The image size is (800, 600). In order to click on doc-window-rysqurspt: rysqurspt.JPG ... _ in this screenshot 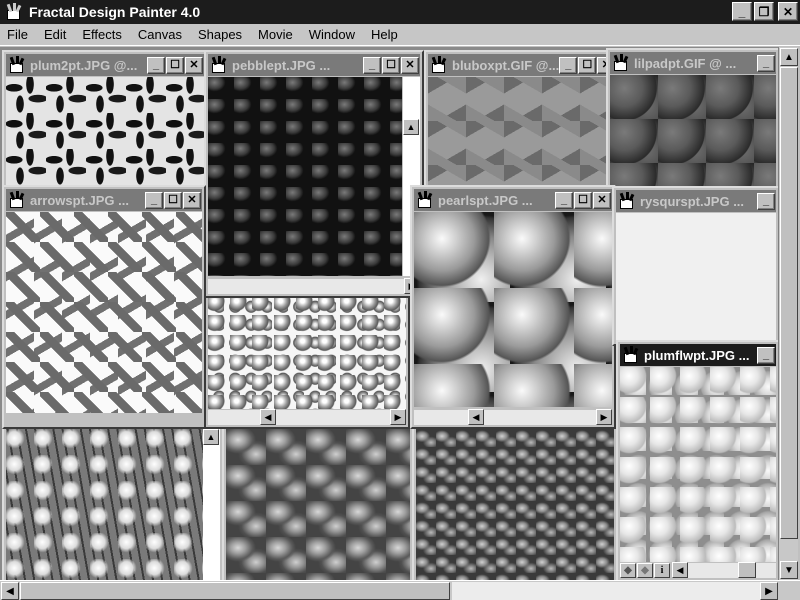, I will do `click(695, 266)`.